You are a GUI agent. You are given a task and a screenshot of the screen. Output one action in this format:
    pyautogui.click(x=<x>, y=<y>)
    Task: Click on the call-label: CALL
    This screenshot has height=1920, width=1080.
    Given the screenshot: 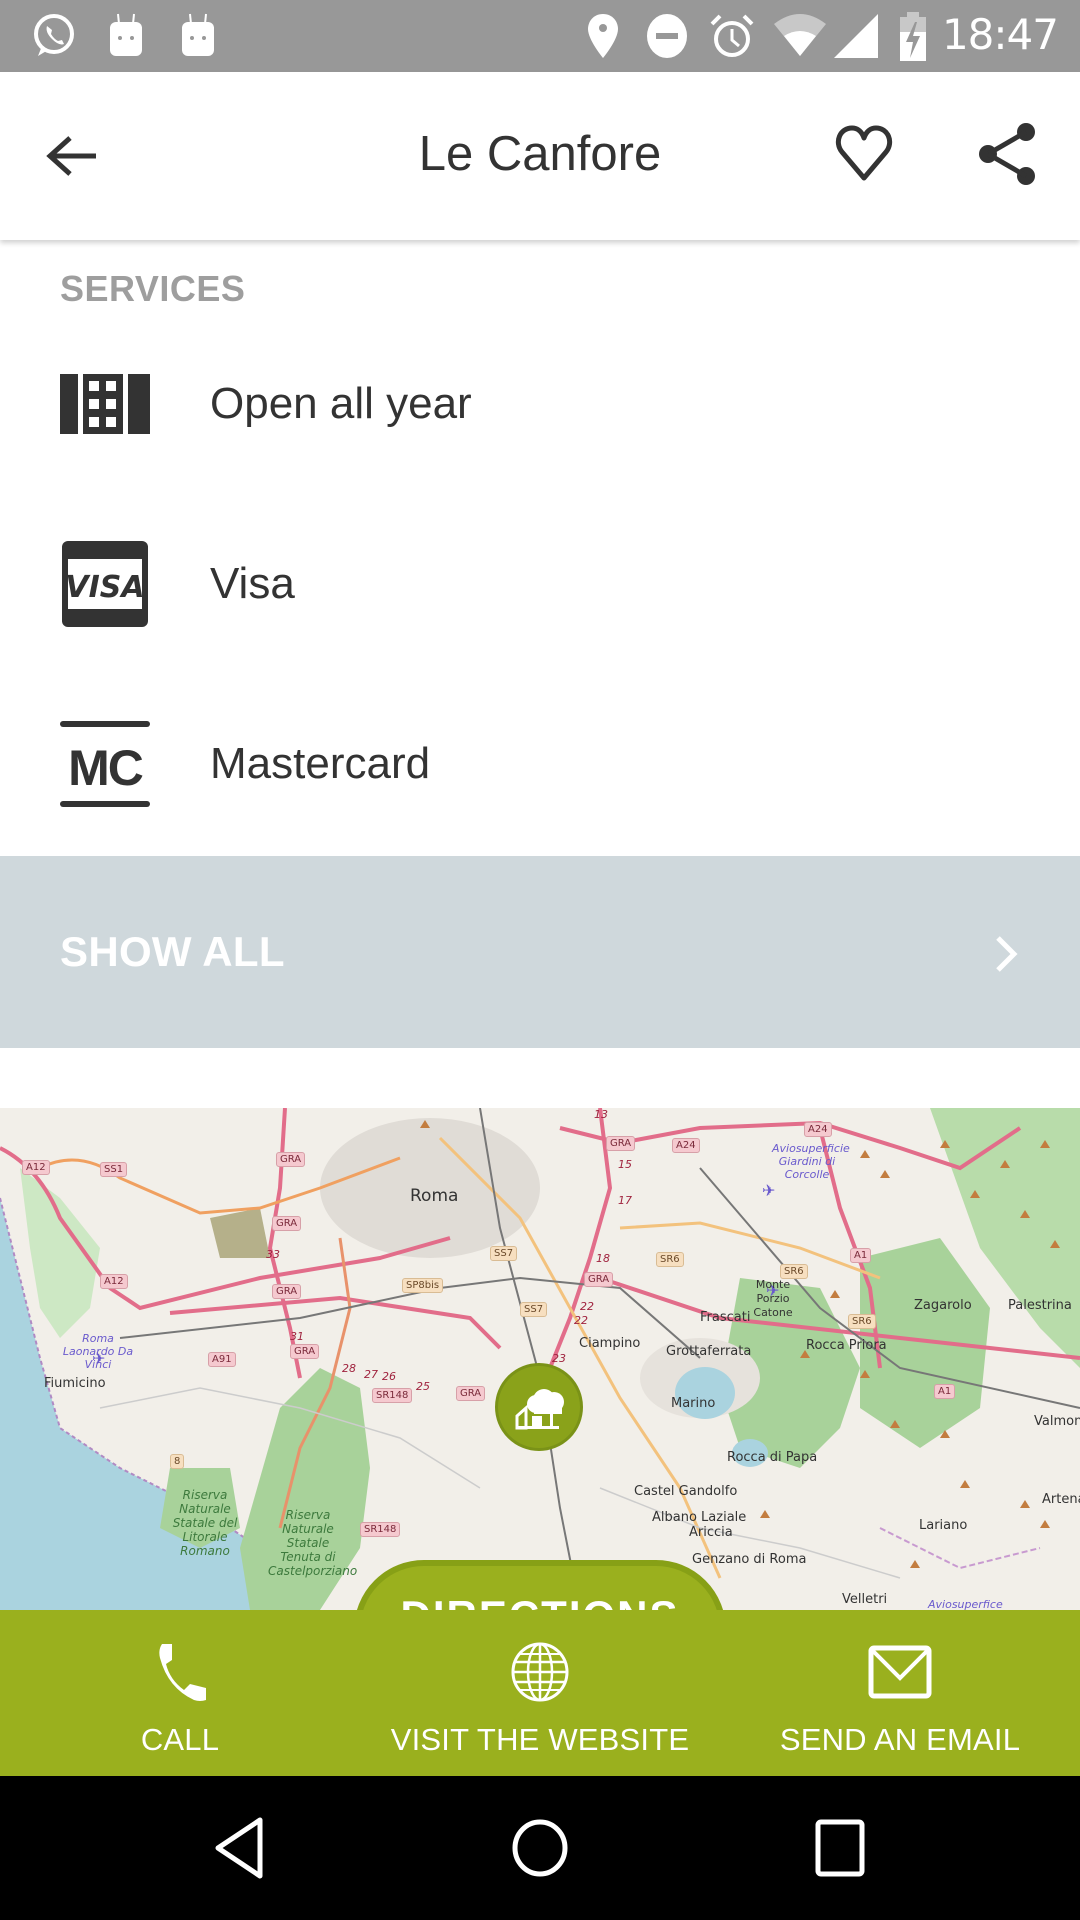 What is the action you would take?
    pyautogui.click(x=180, y=1739)
    